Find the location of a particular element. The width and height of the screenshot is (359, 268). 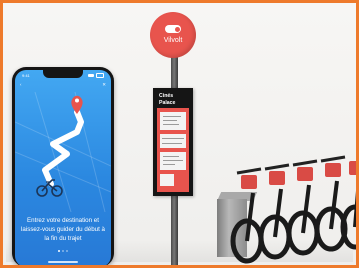

parked-bikes is located at coordinates (293, 209).